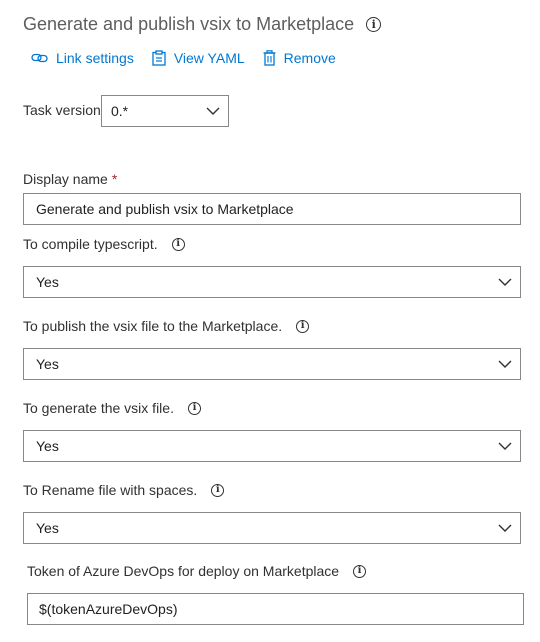 This screenshot has height=642, width=540. What do you see at coordinates (95, 58) in the screenshot?
I see `link-settings-label: Link settings` at bounding box center [95, 58].